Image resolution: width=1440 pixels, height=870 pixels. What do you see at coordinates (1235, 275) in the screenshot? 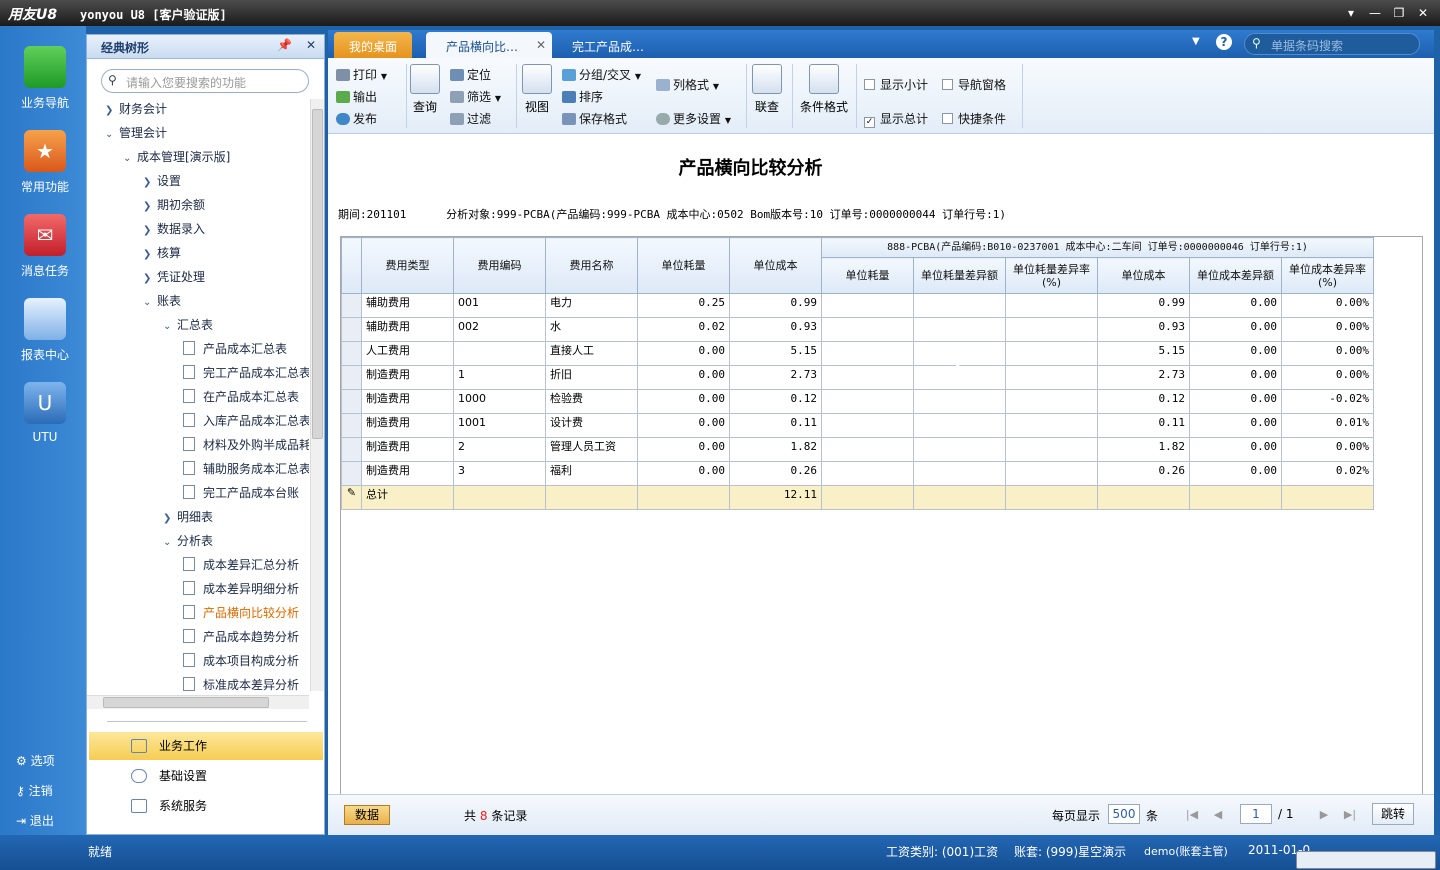
I see `sub-col-header: 单位成本差异额` at bounding box center [1235, 275].